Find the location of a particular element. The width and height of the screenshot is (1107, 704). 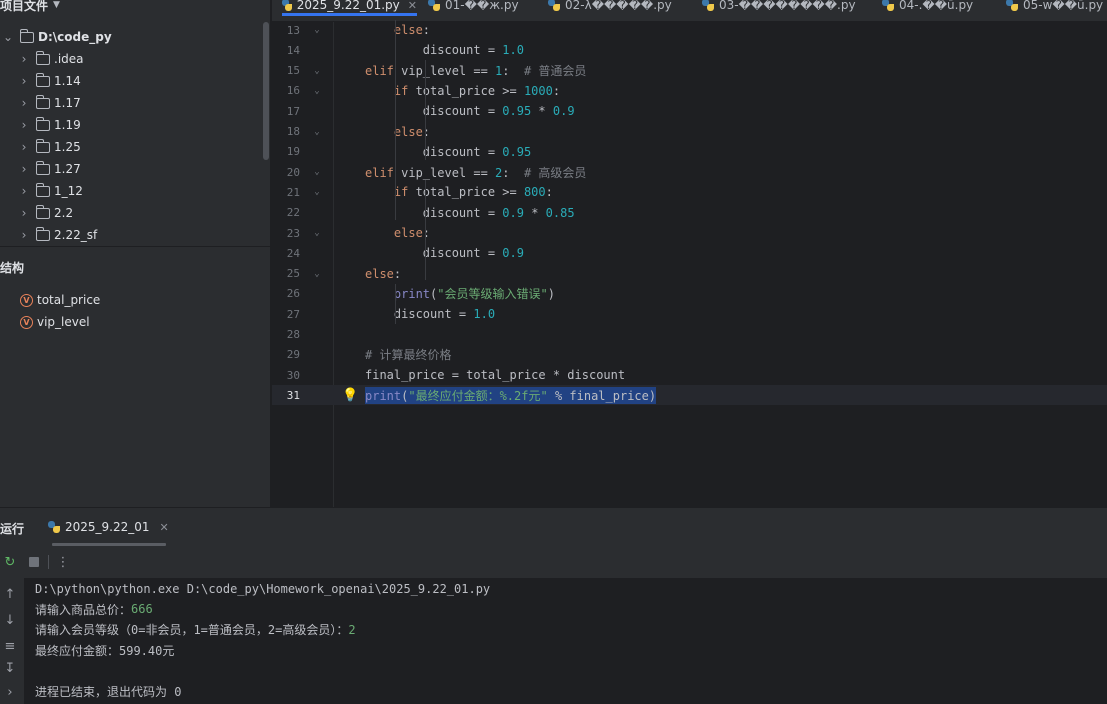

project-view-selector: 项目文件 ▼ is located at coordinates (30, 6).